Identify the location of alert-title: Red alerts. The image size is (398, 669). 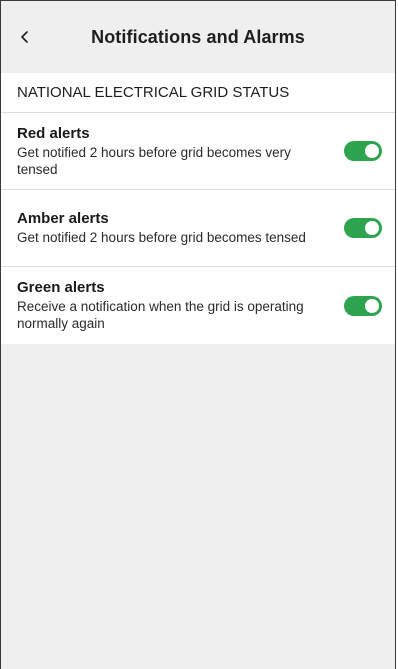
(53, 133).